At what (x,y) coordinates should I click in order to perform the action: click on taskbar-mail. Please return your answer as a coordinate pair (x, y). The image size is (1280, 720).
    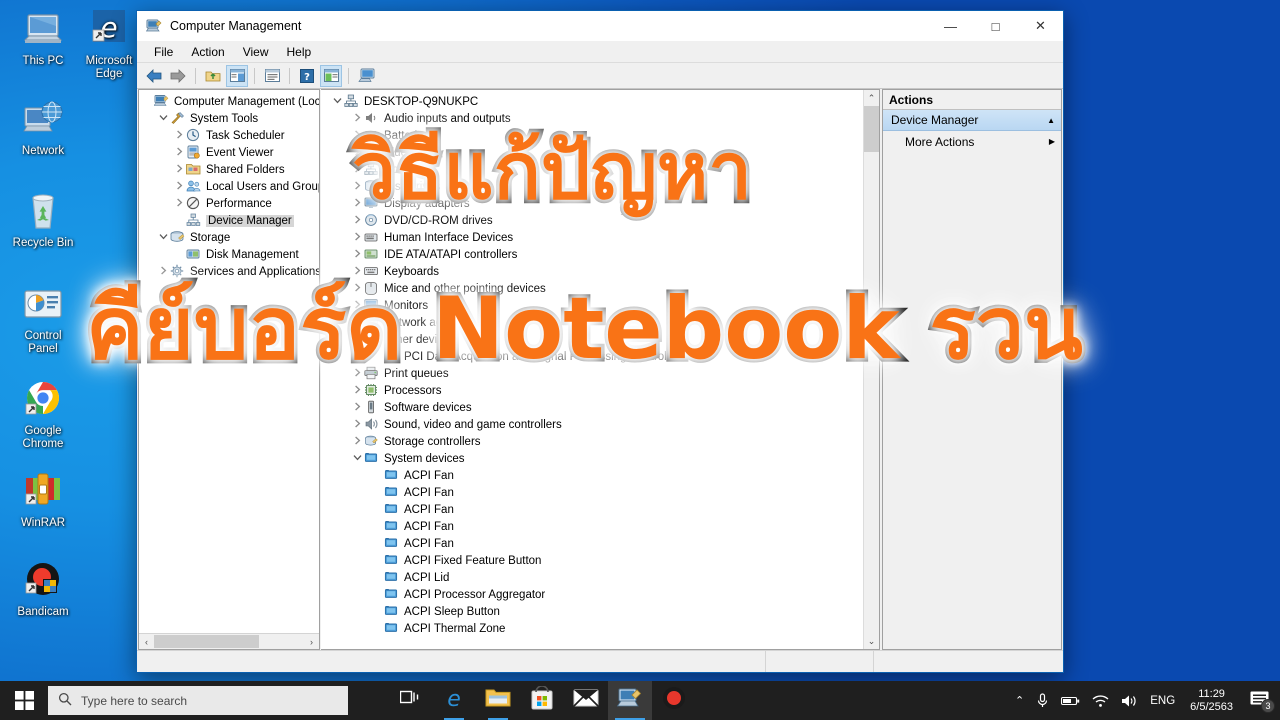
    Looking at the image, I should click on (586, 700).